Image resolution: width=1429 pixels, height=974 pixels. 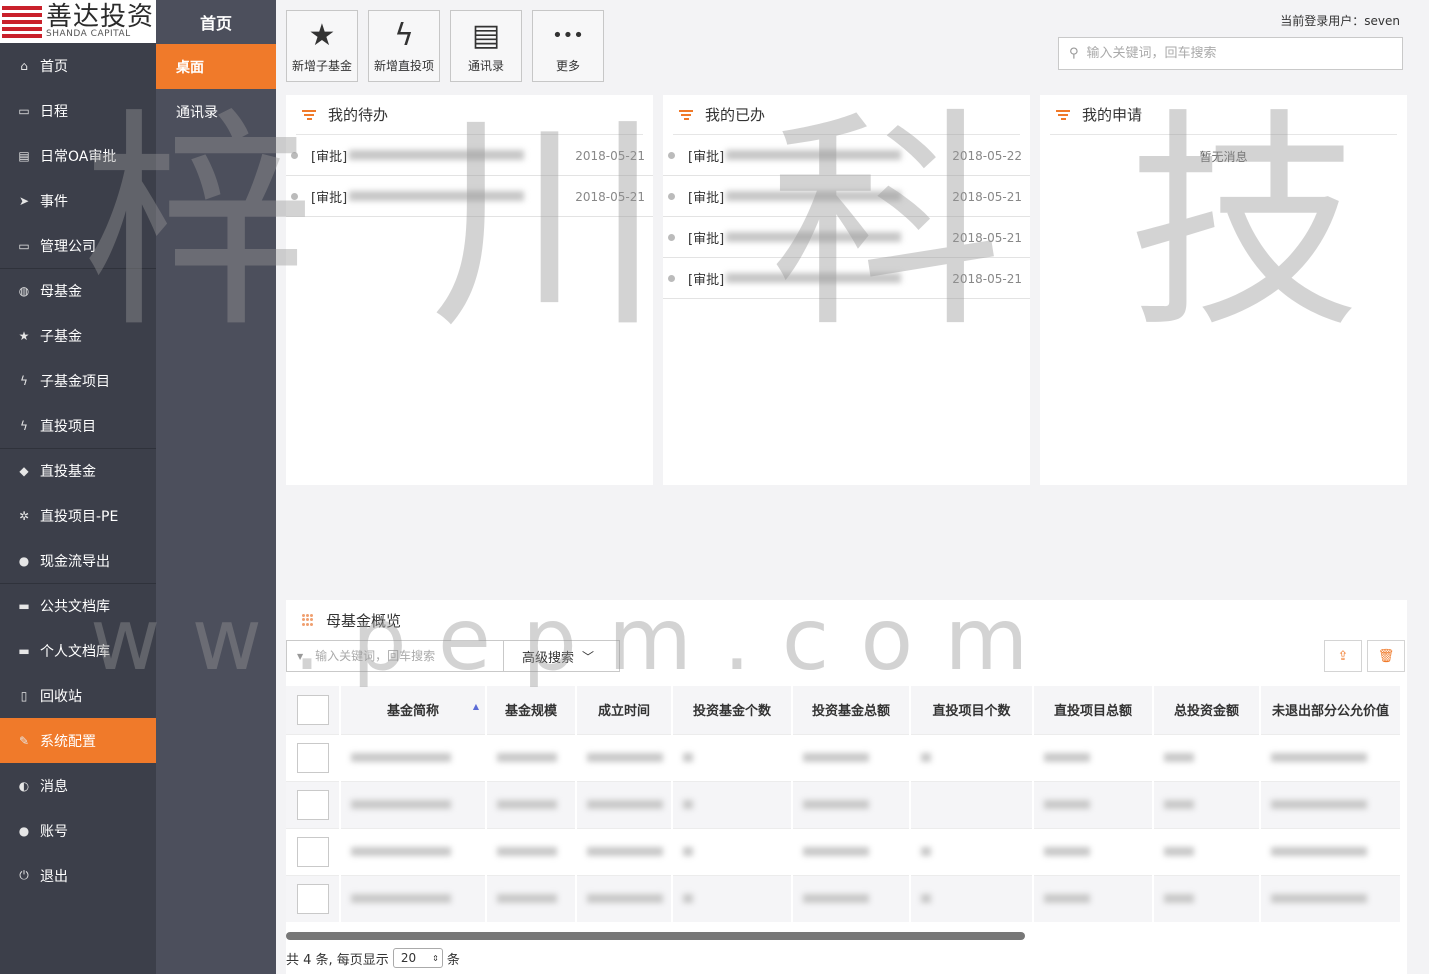 I want to click on fund-search-input, so click(x=400, y=656).